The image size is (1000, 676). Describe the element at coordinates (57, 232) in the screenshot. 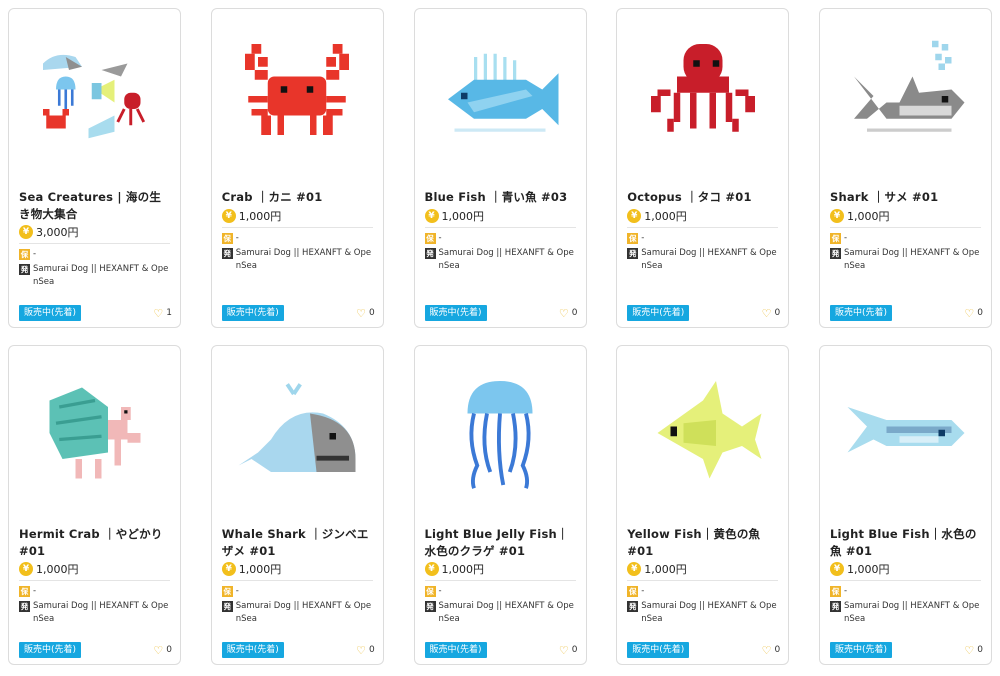

I see `price: 3,000円` at that location.